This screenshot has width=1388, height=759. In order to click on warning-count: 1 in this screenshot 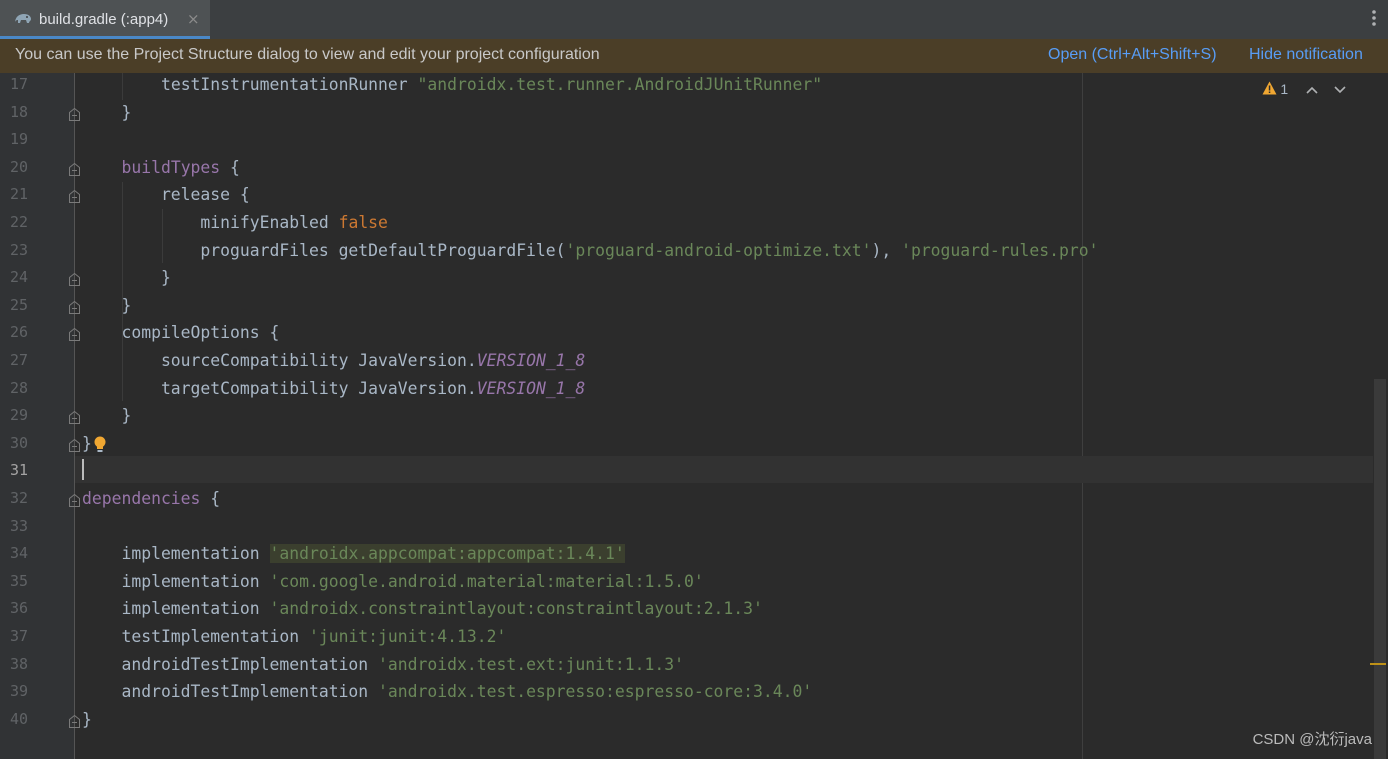, I will do `click(1284, 89)`.